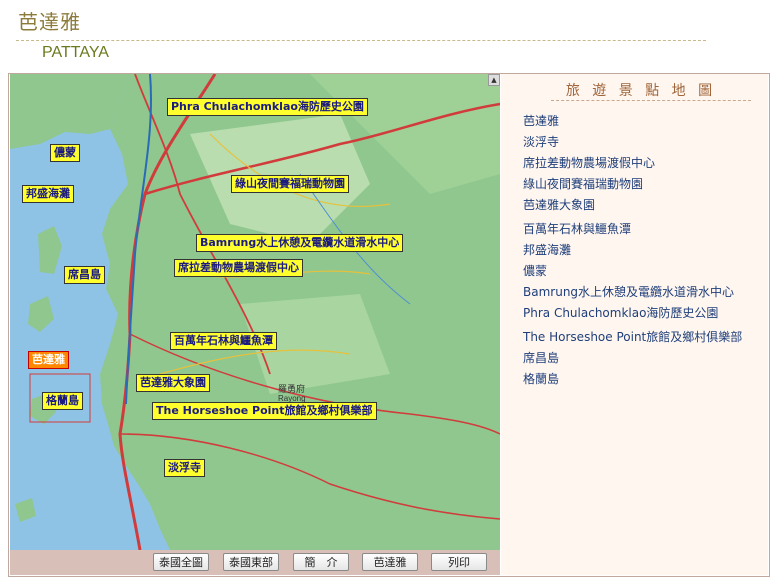 This screenshot has width=777, height=582. Describe the element at coordinates (494, 80) in the screenshot. I see `map-scroll-up-button: ▲` at that location.